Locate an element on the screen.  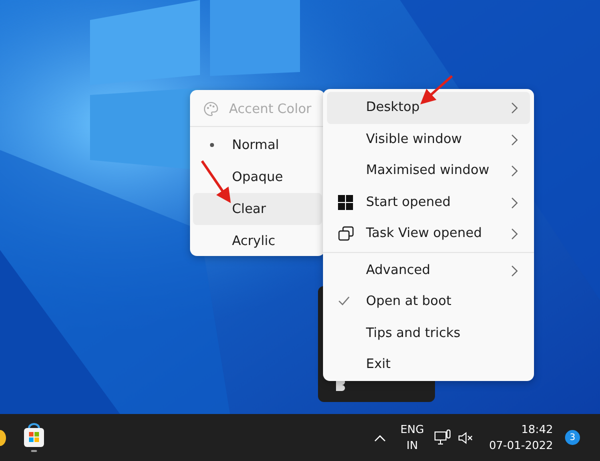
palette-icon is located at coordinates (211, 109).